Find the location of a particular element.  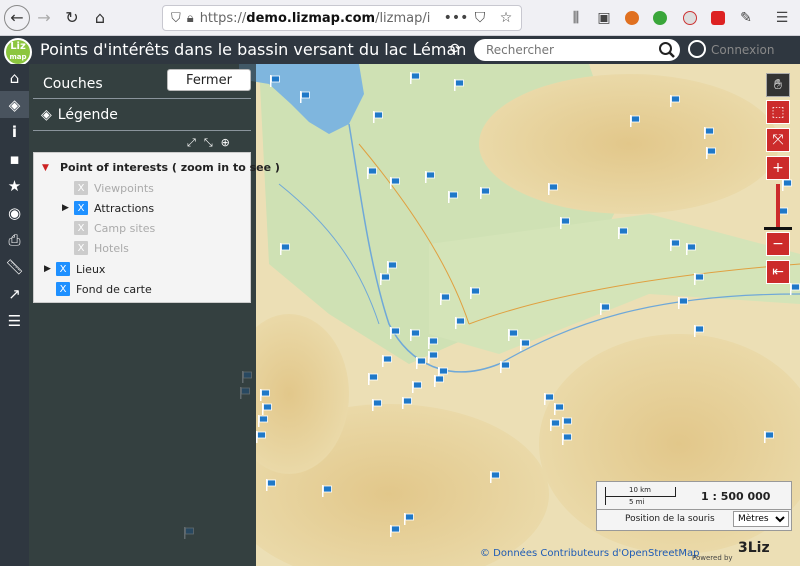

full-extent-icon: ⤧ is located at coordinates (778, 140).